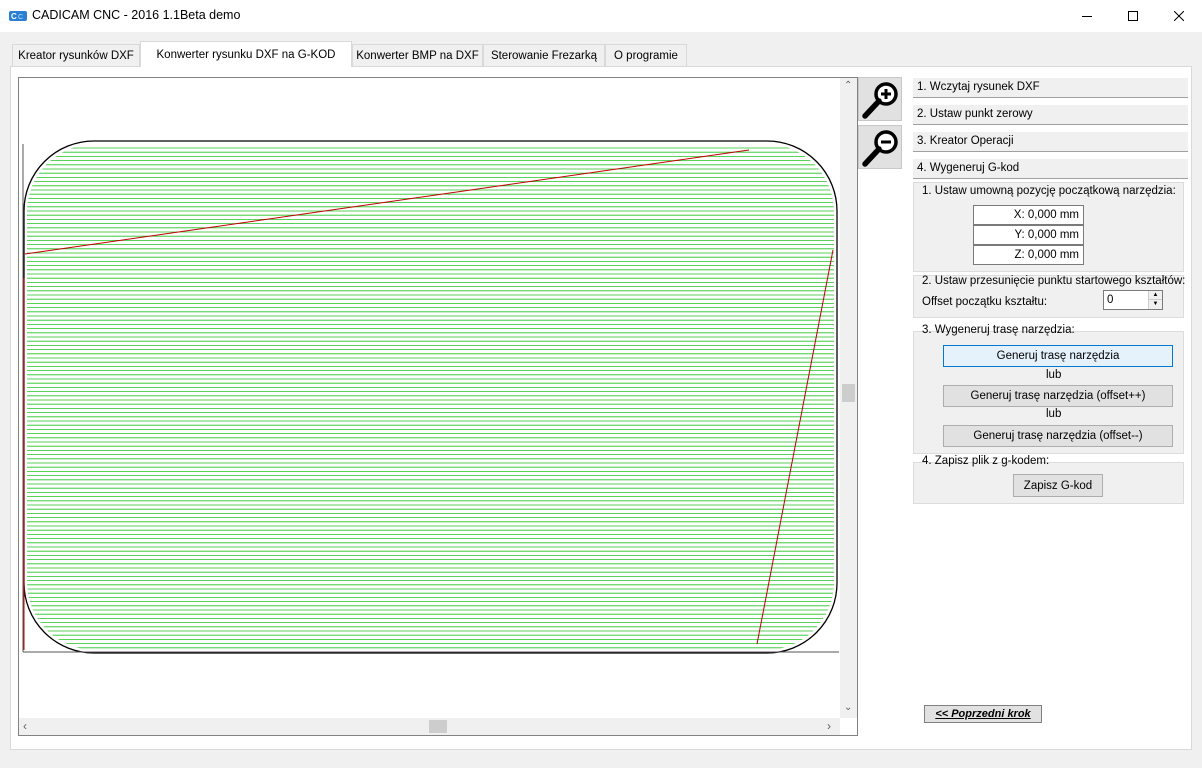 This screenshot has width=1202, height=768. Describe the element at coordinates (544, 55) in the screenshot. I see `tab-machine-control: Sterowanie Frezarką` at that location.